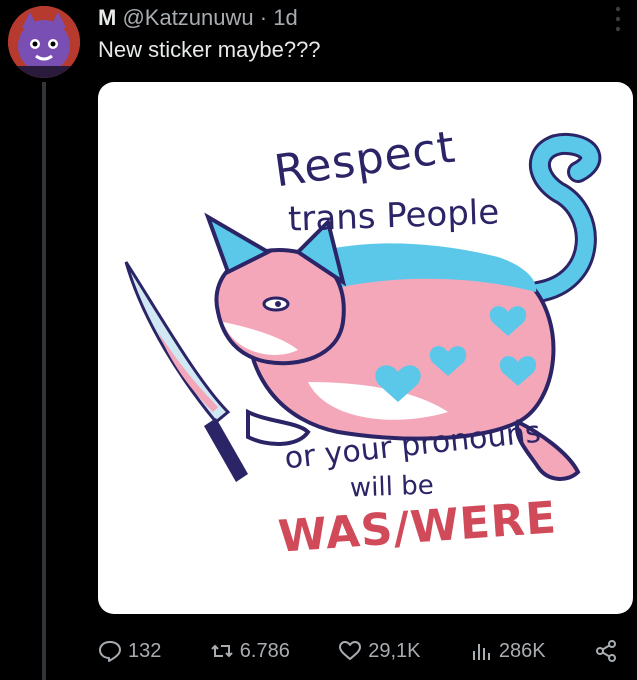 Image resolution: width=637 pixels, height=680 pixels. I want to click on repost-count: 6.786, so click(264, 650).